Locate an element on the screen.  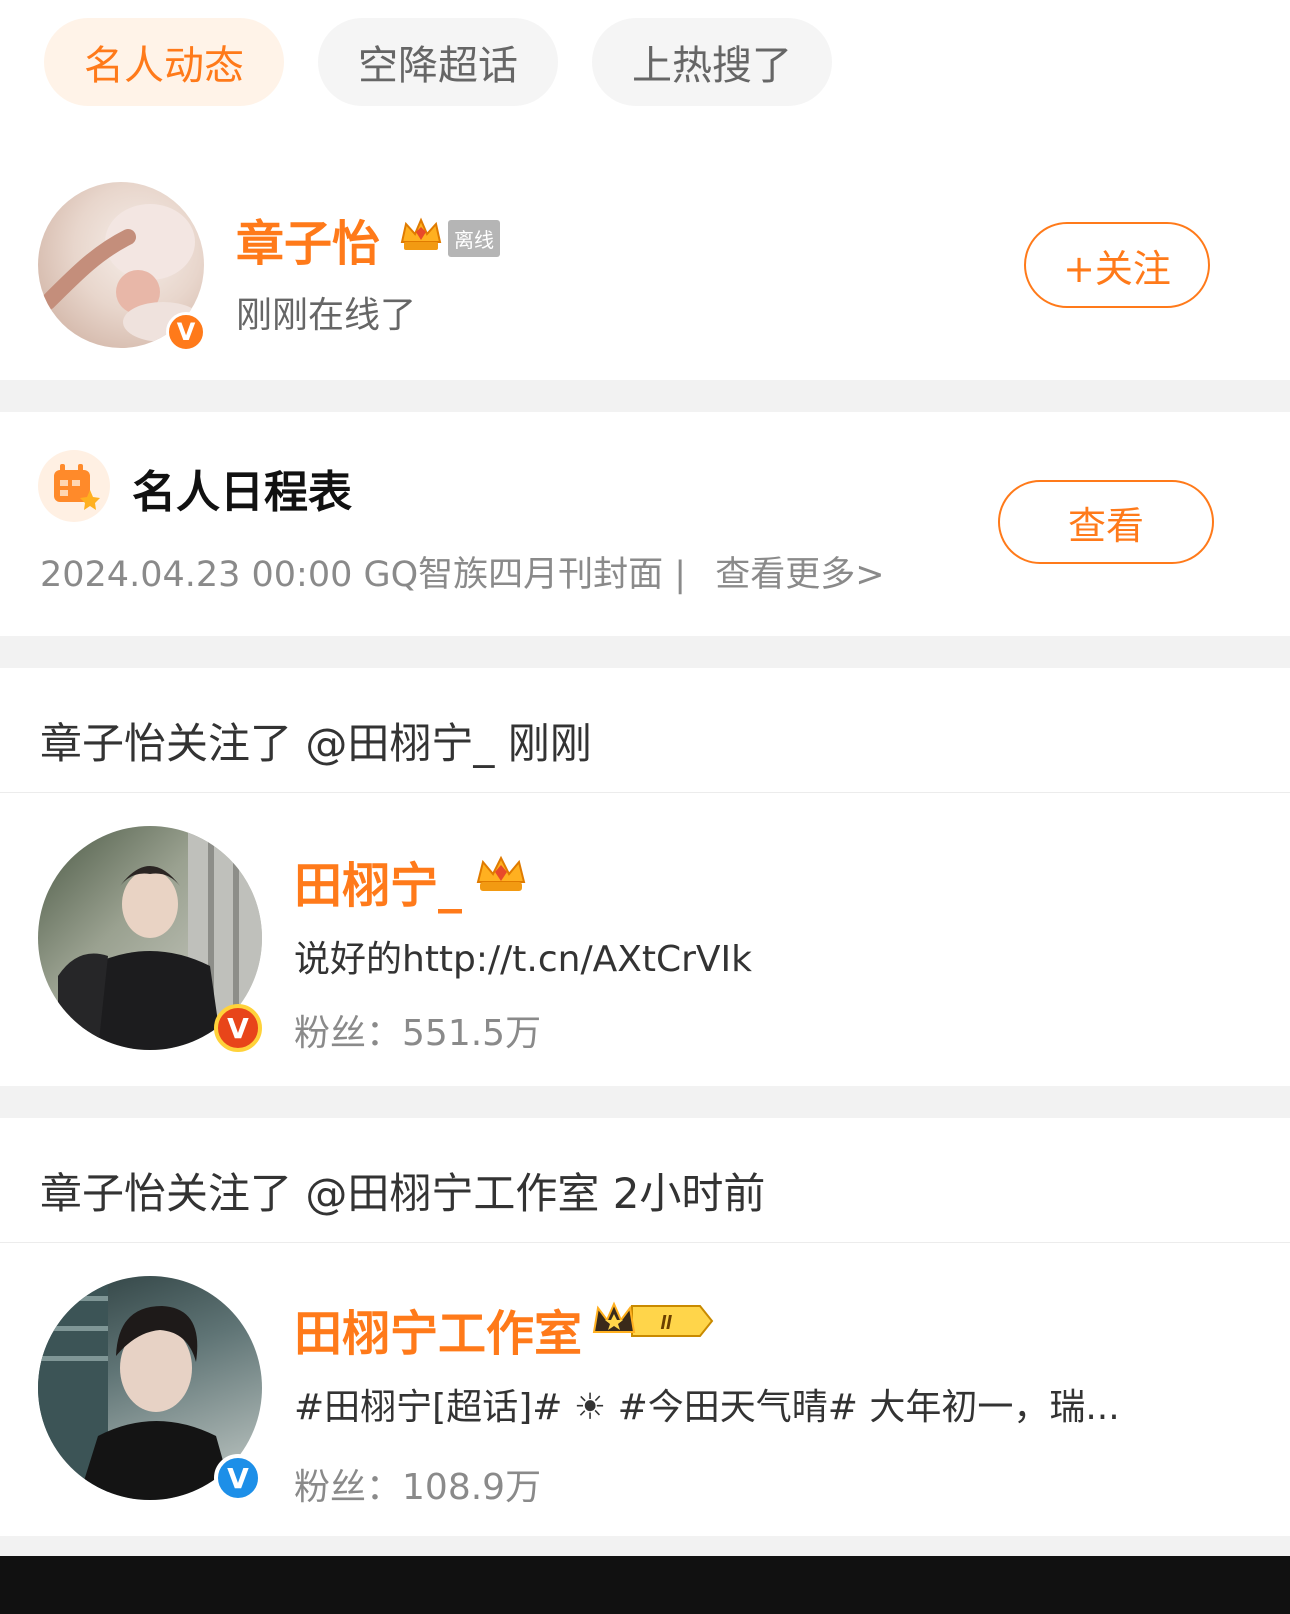
user-name: 田栩宁工作室 is located at coordinates (438, 1329).